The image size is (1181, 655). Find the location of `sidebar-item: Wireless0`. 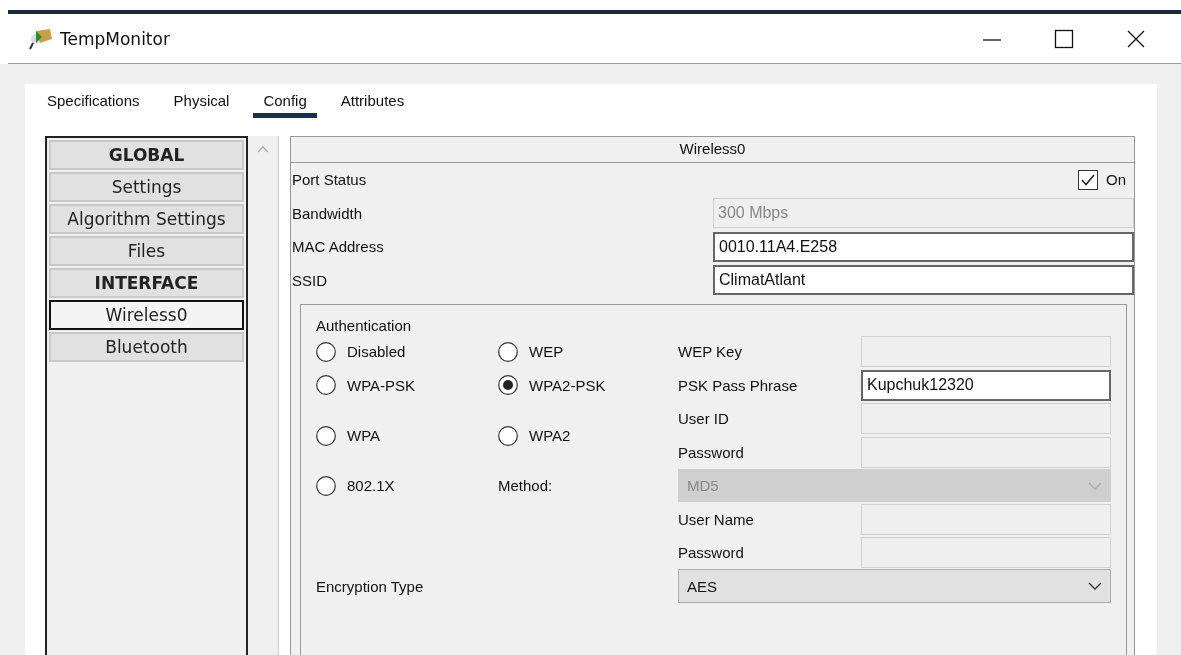

sidebar-item: Wireless0 is located at coordinates (146, 315).